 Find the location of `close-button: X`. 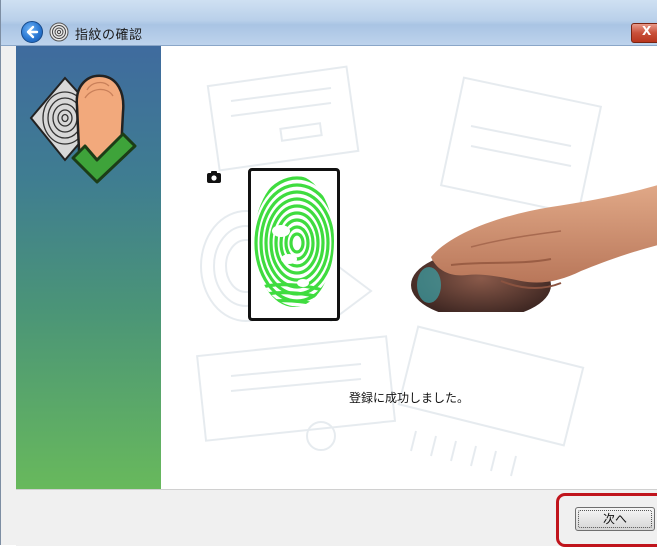

close-button: X is located at coordinates (644, 33).